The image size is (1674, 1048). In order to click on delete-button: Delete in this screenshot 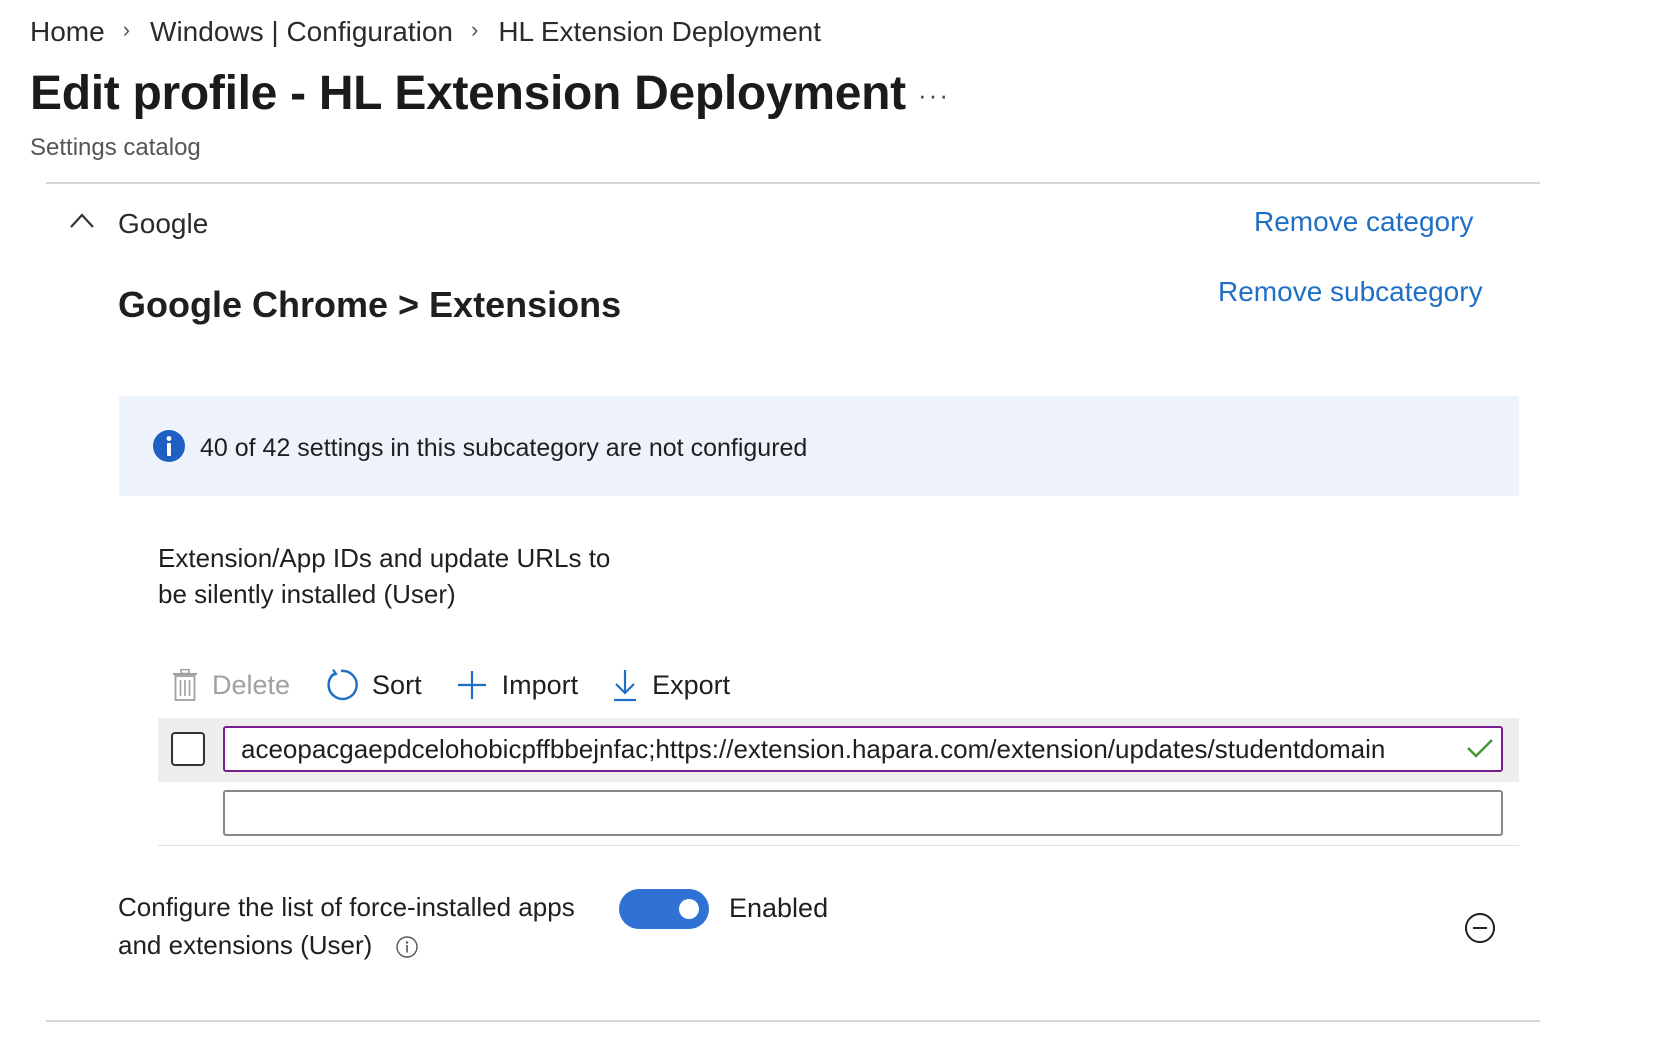, I will do `click(231, 685)`.